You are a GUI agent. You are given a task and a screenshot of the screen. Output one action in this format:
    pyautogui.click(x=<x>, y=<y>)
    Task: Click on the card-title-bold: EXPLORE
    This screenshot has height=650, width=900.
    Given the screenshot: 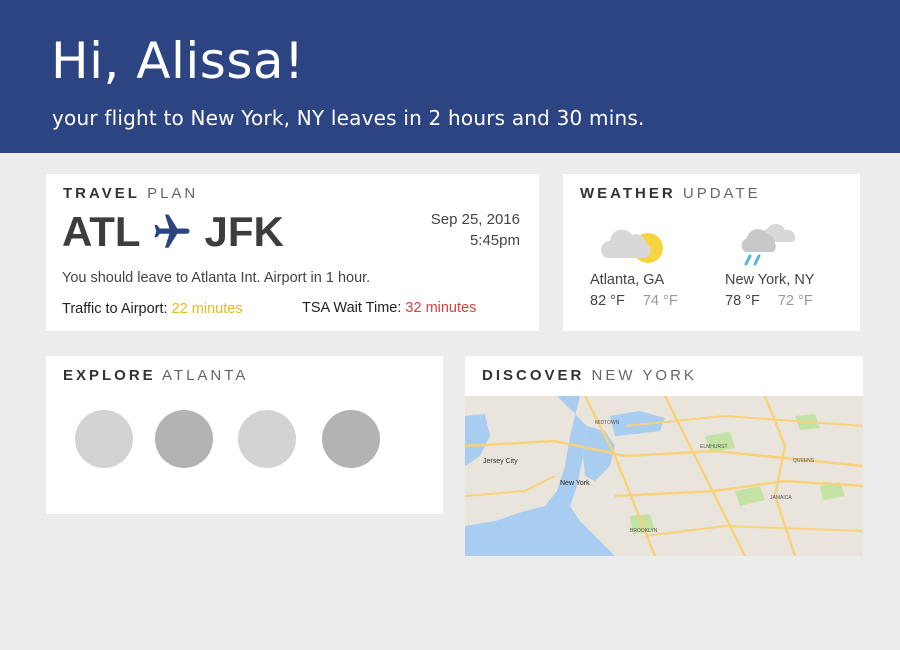 What is the action you would take?
    pyautogui.click(x=109, y=375)
    